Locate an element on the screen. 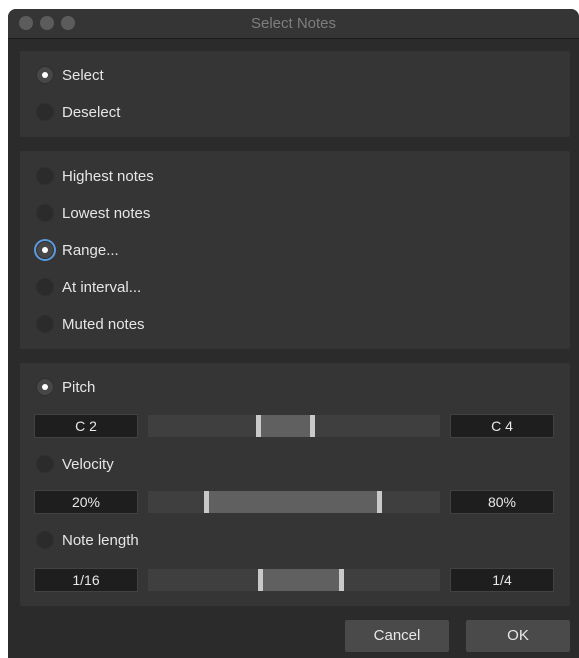  radio-select-indicator is located at coordinates (45, 75).